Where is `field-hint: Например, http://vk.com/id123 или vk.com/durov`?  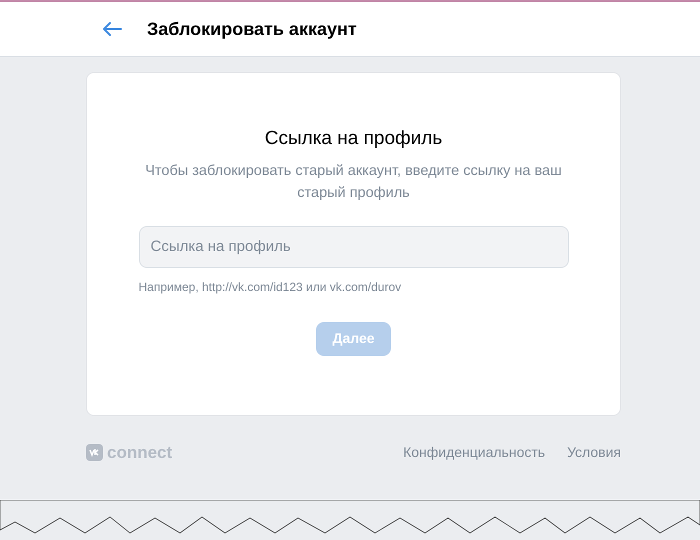
field-hint: Например, http://vk.com/id123 или vk.com/durov is located at coordinates (270, 287).